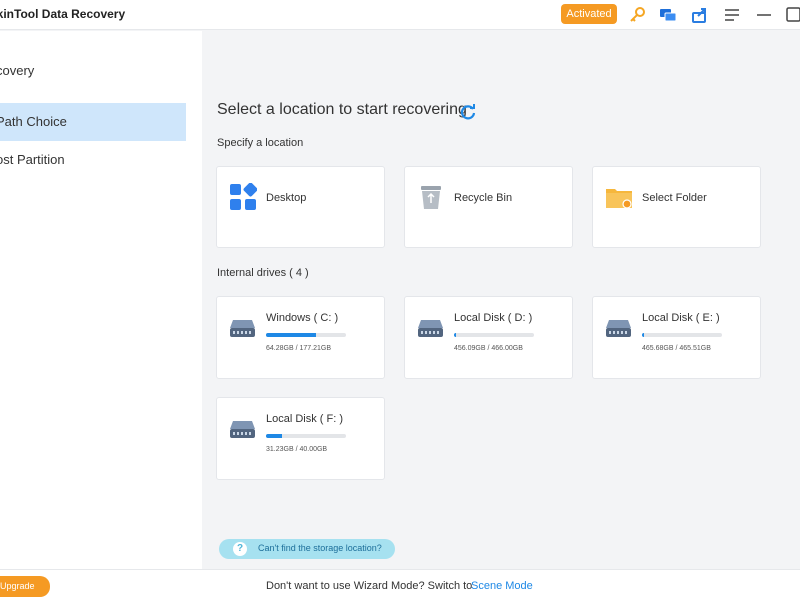 The image size is (800, 600). What do you see at coordinates (589, 14) in the screenshot?
I see `activated-badge: Activated` at bounding box center [589, 14].